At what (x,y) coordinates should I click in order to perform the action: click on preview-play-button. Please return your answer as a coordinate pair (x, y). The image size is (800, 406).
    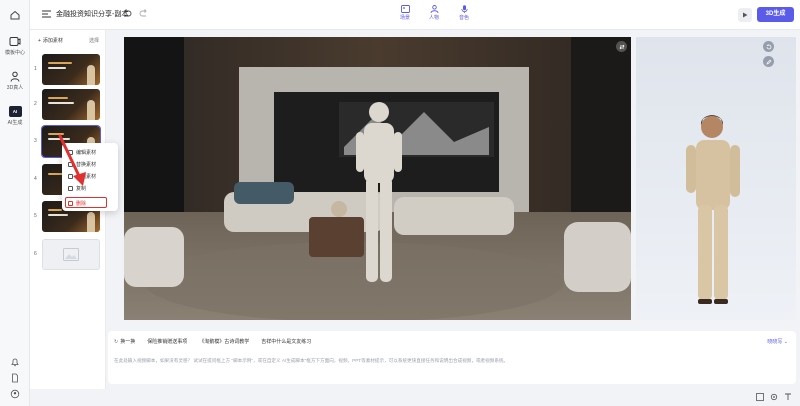
    Looking at the image, I should click on (745, 15).